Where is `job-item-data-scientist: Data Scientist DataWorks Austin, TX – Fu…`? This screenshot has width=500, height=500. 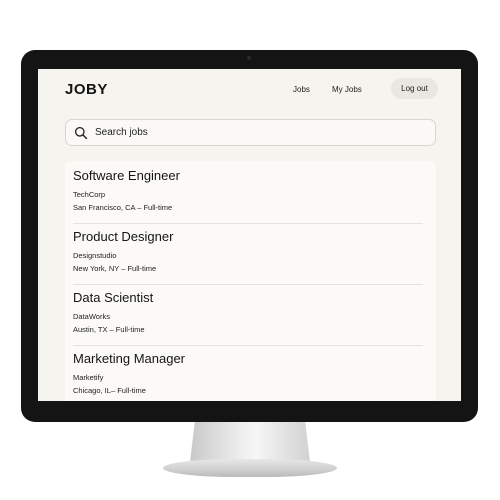 job-item-data-scientist: Data Scientist DataWorks Austin, TX – Fu… is located at coordinates (250, 318).